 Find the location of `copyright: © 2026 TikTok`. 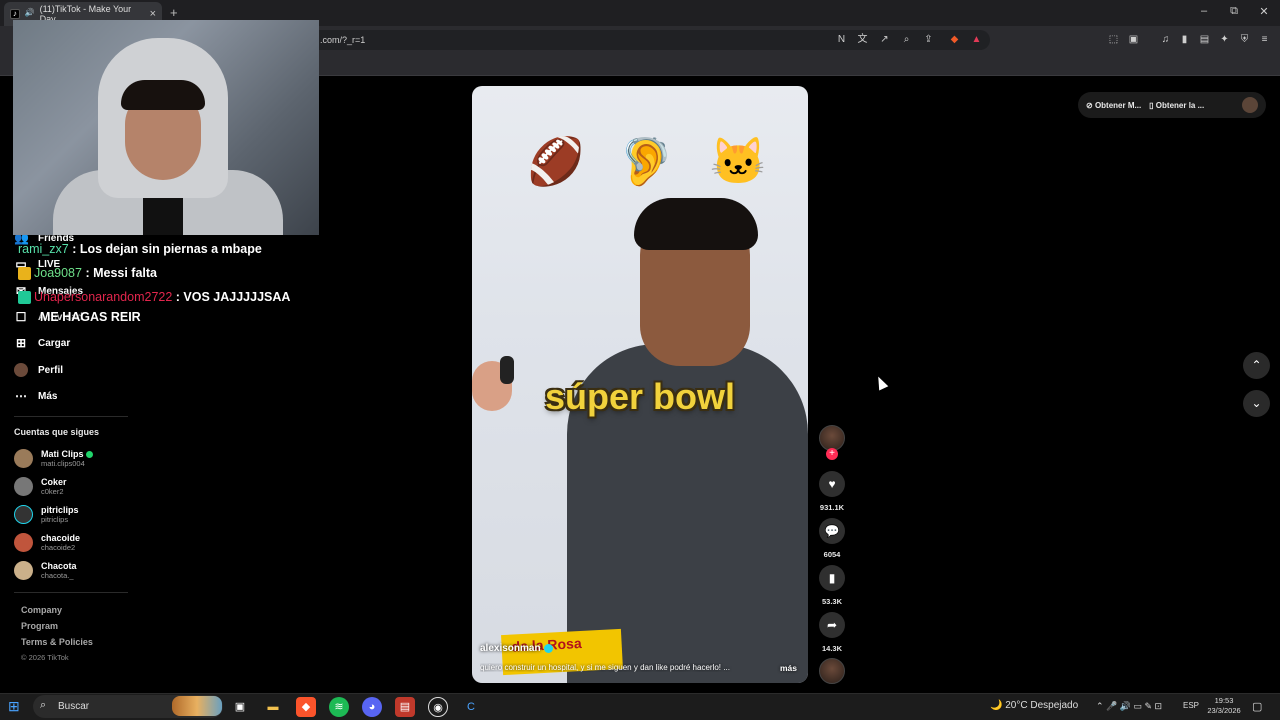

copyright: © 2026 TikTok is located at coordinates (45, 657).